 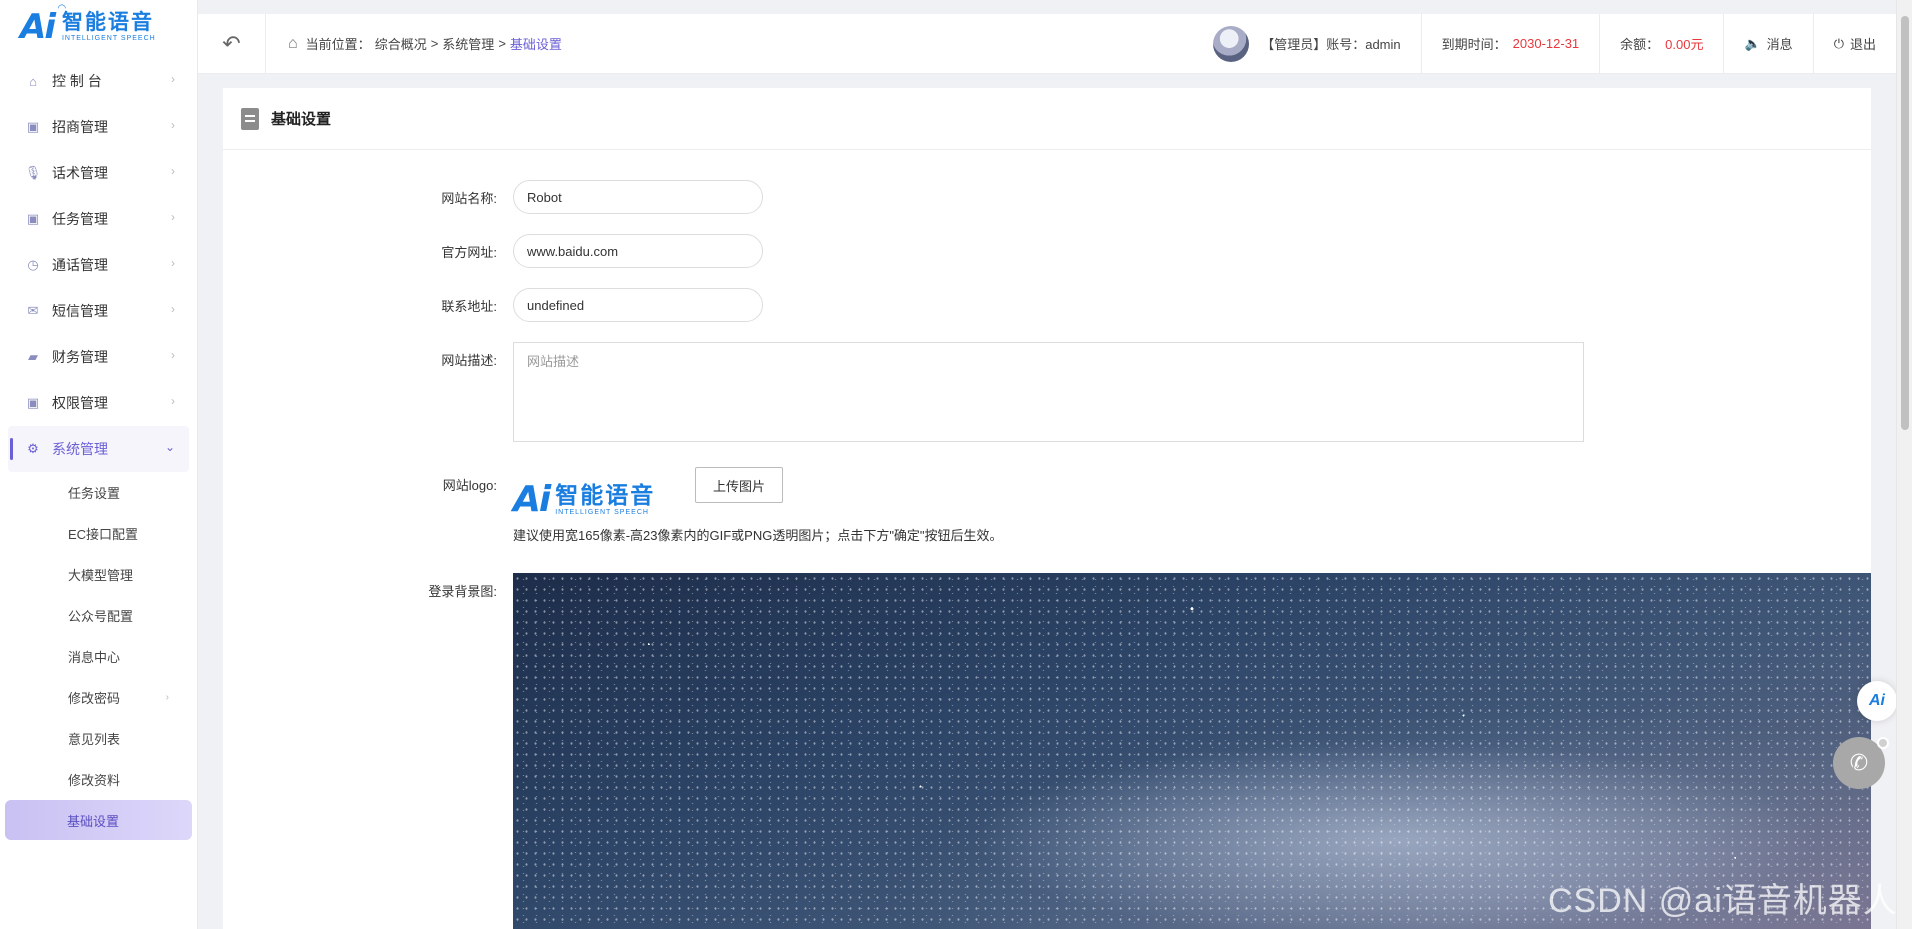 I want to click on submenu-item-feedback: 意见列表, so click(x=98, y=738).